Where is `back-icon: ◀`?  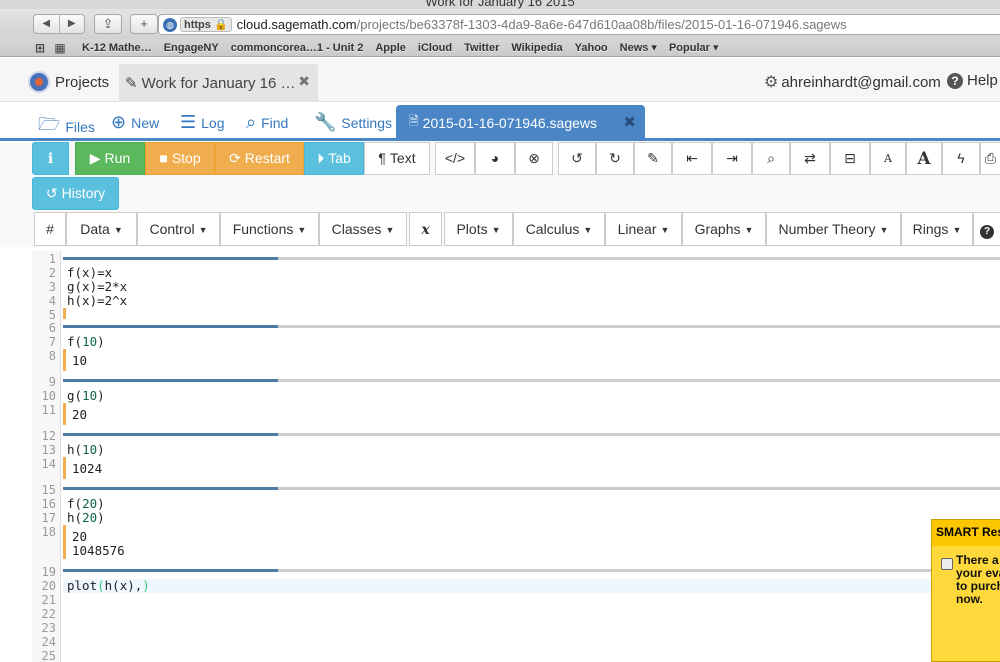
back-icon: ◀ is located at coordinates (46, 24).